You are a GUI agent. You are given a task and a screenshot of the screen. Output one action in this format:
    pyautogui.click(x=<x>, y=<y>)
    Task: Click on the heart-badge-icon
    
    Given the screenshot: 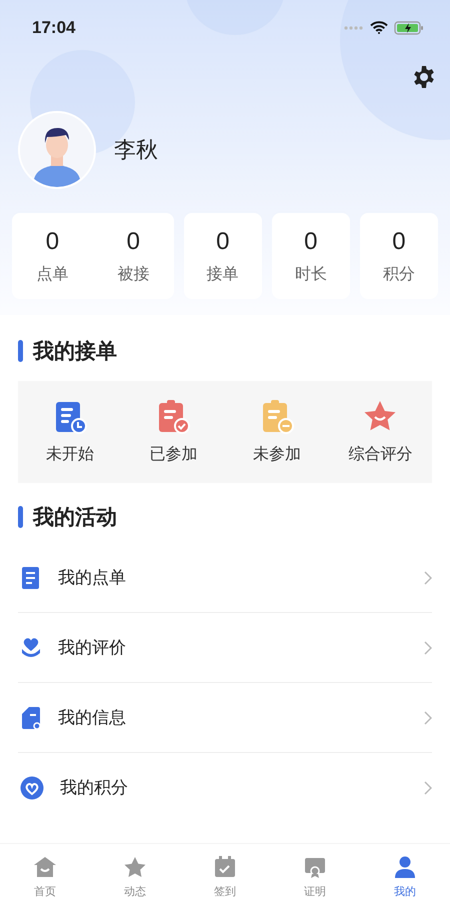 What is the action you would take?
    pyautogui.click(x=32, y=788)
    